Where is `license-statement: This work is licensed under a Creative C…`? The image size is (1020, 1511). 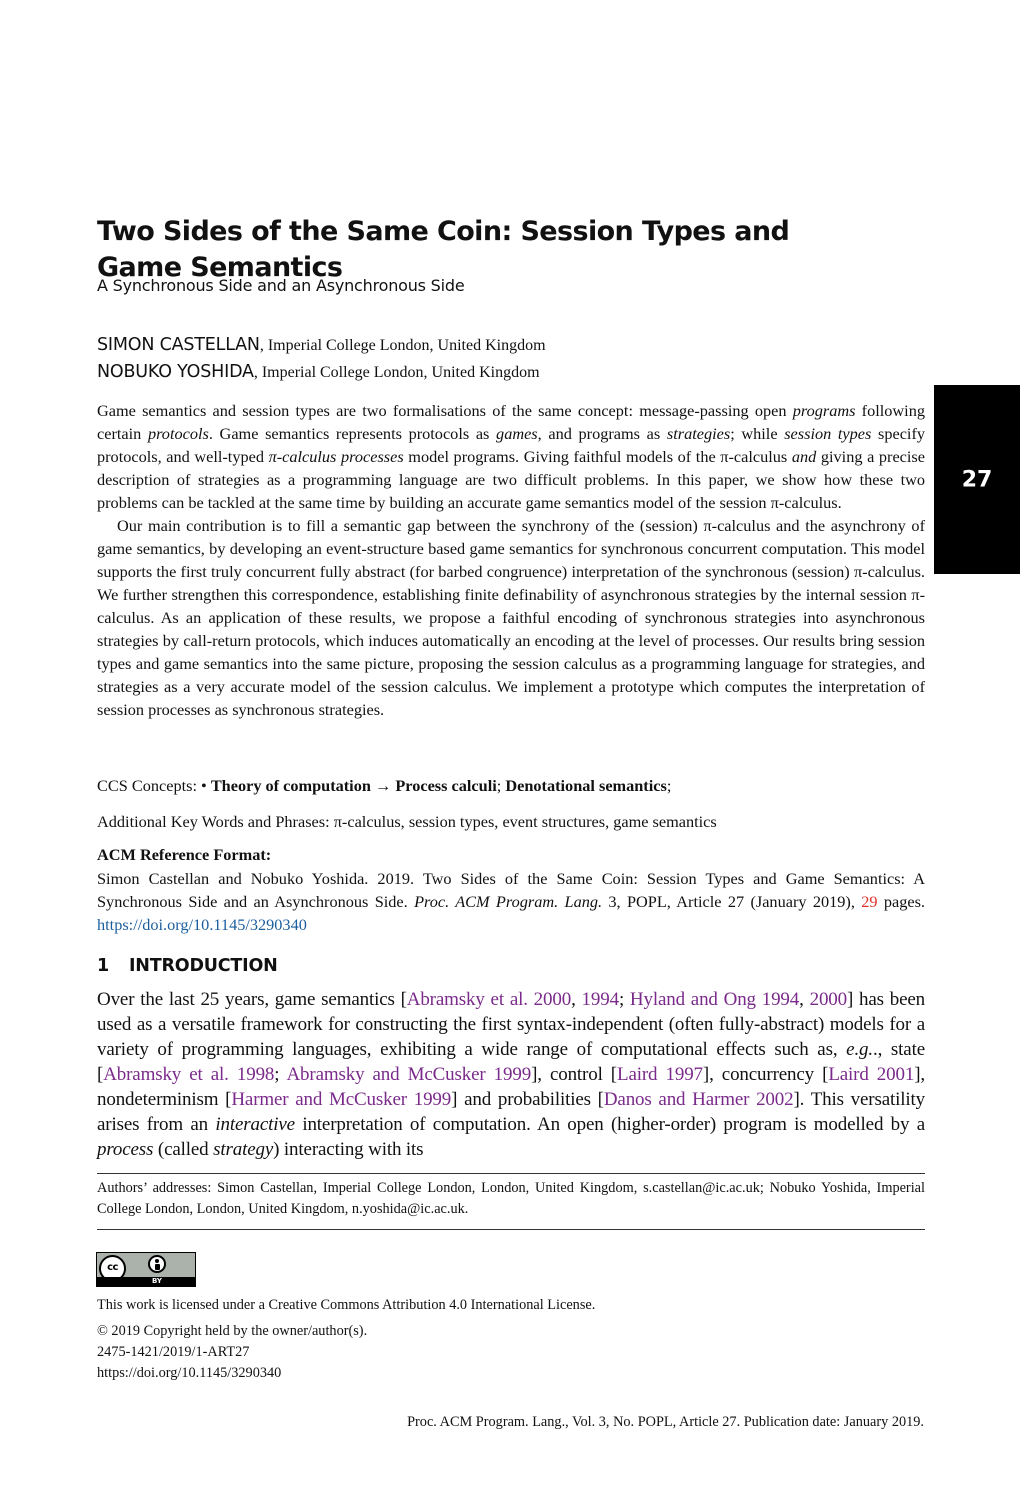 license-statement: This work is licensed under a Creative C… is located at coordinates (346, 1305).